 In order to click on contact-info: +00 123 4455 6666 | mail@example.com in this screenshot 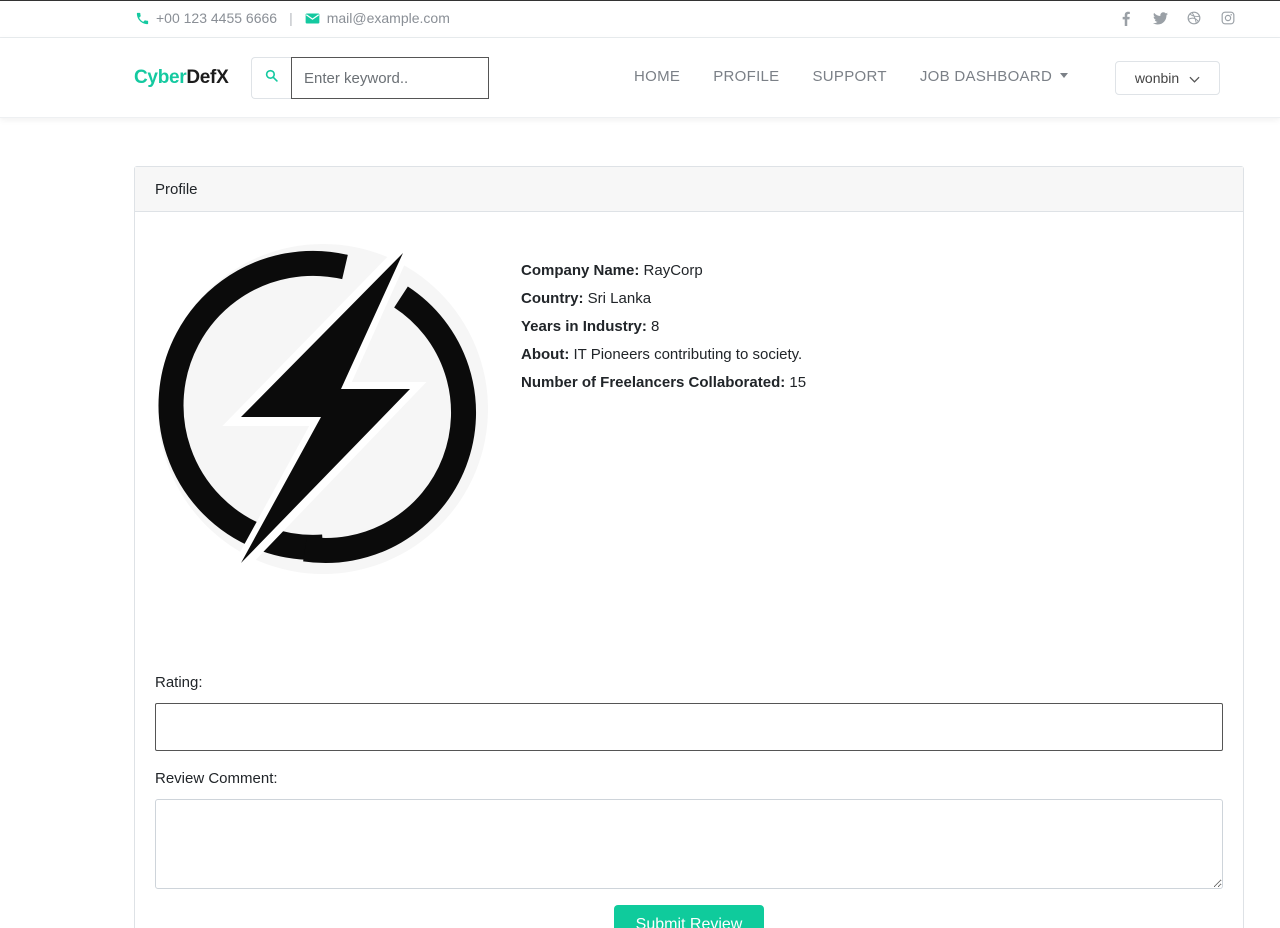, I will do `click(292, 18)`.